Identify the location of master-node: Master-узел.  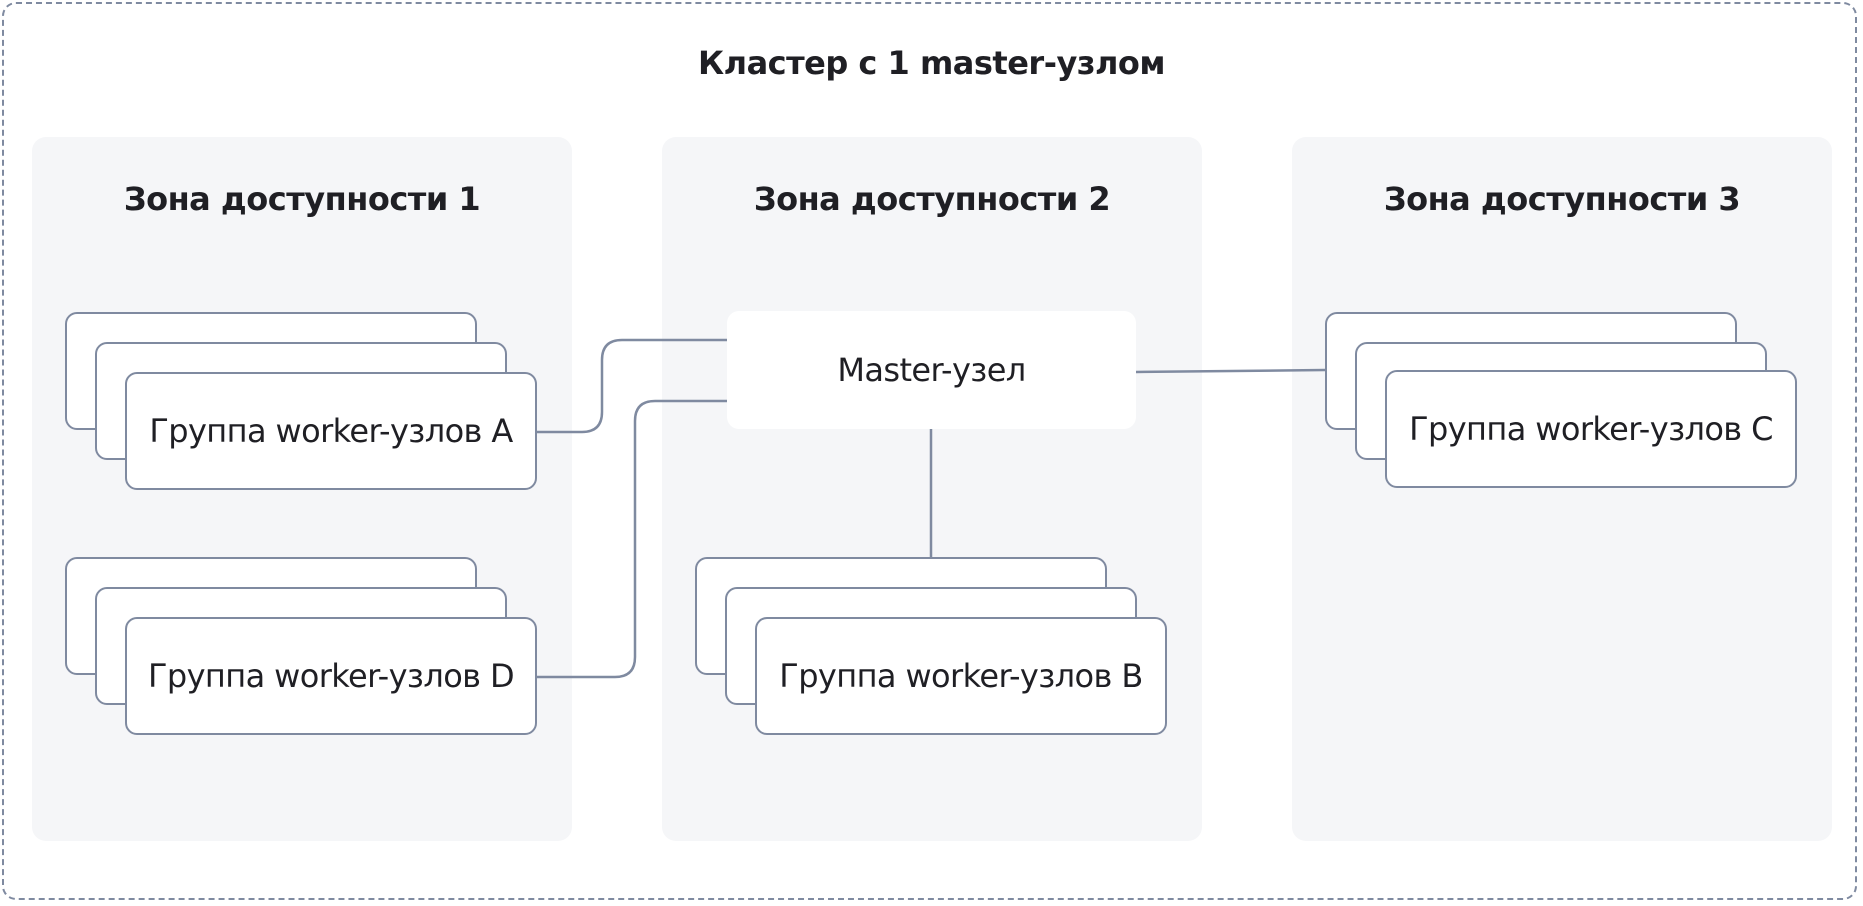
(931, 370).